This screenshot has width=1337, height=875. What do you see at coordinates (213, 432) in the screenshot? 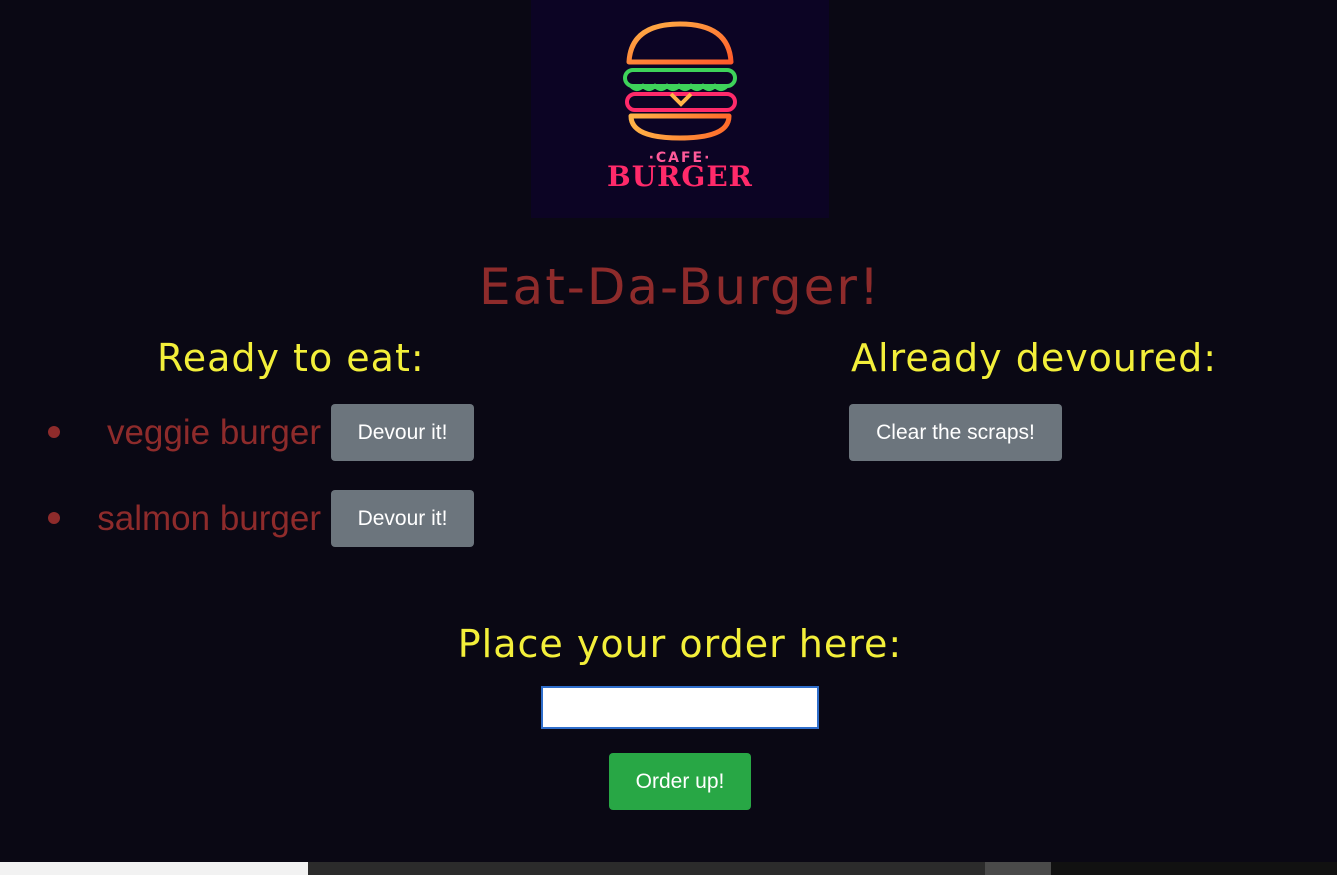
I see `burger-name: veggie burger` at bounding box center [213, 432].